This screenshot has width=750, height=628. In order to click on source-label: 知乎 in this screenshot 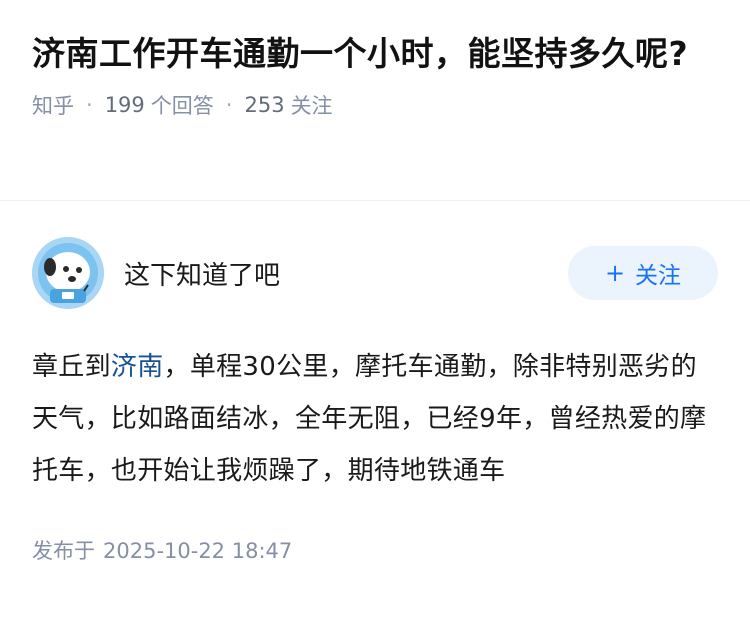, I will do `click(53, 105)`.